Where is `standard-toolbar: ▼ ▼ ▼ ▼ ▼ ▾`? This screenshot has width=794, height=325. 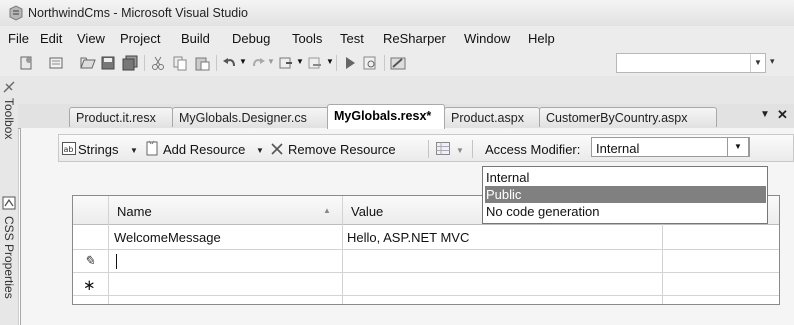
standard-toolbar: ▼ ▼ ▼ ▼ ▼ ▾ is located at coordinates (397, 63).